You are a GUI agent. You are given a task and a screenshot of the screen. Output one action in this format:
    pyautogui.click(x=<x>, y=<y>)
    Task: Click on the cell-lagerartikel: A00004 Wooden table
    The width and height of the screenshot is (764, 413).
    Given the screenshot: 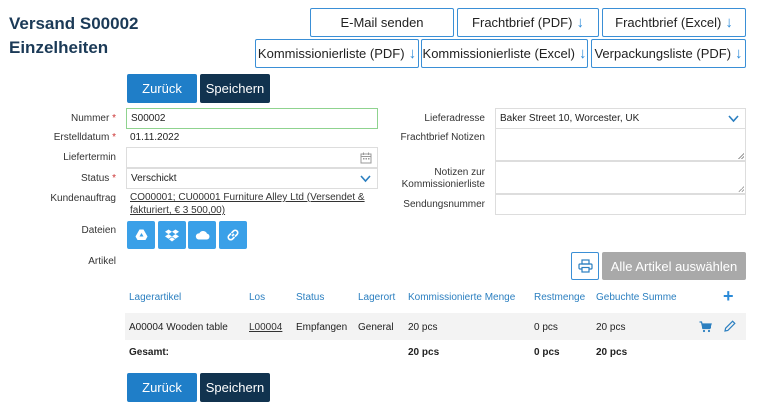 What is the action you would take?
    pyautogui.click(x=178, y=327)
    